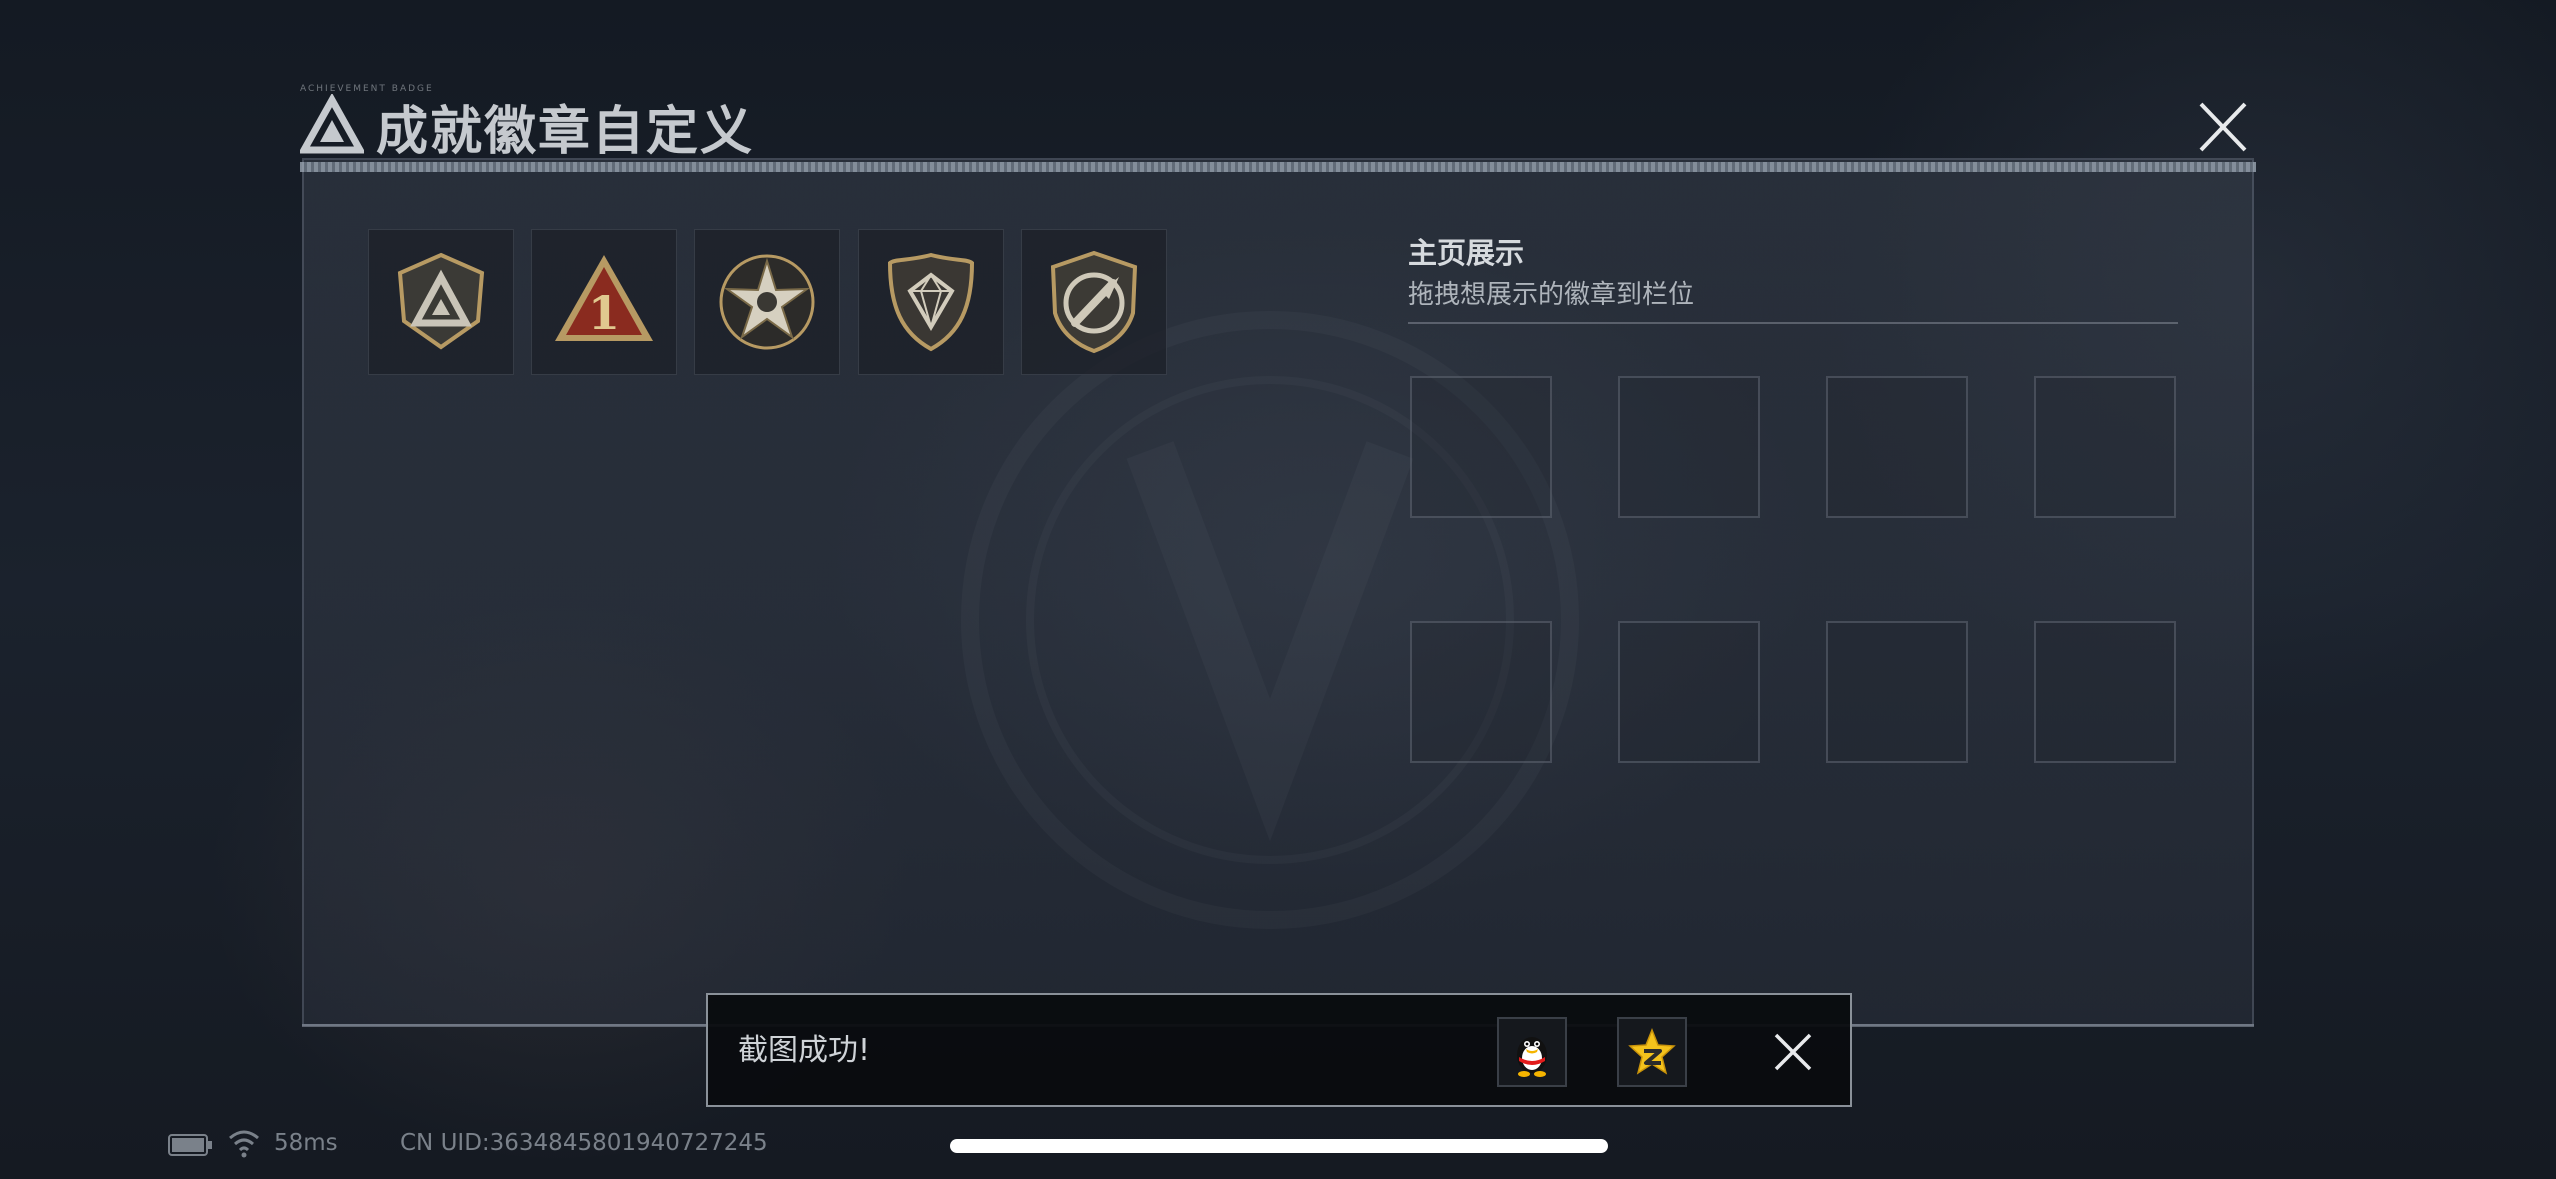  Describe the element at coordinates (1279, 1146) in the screenshot. I see `home-indicator` at that location.